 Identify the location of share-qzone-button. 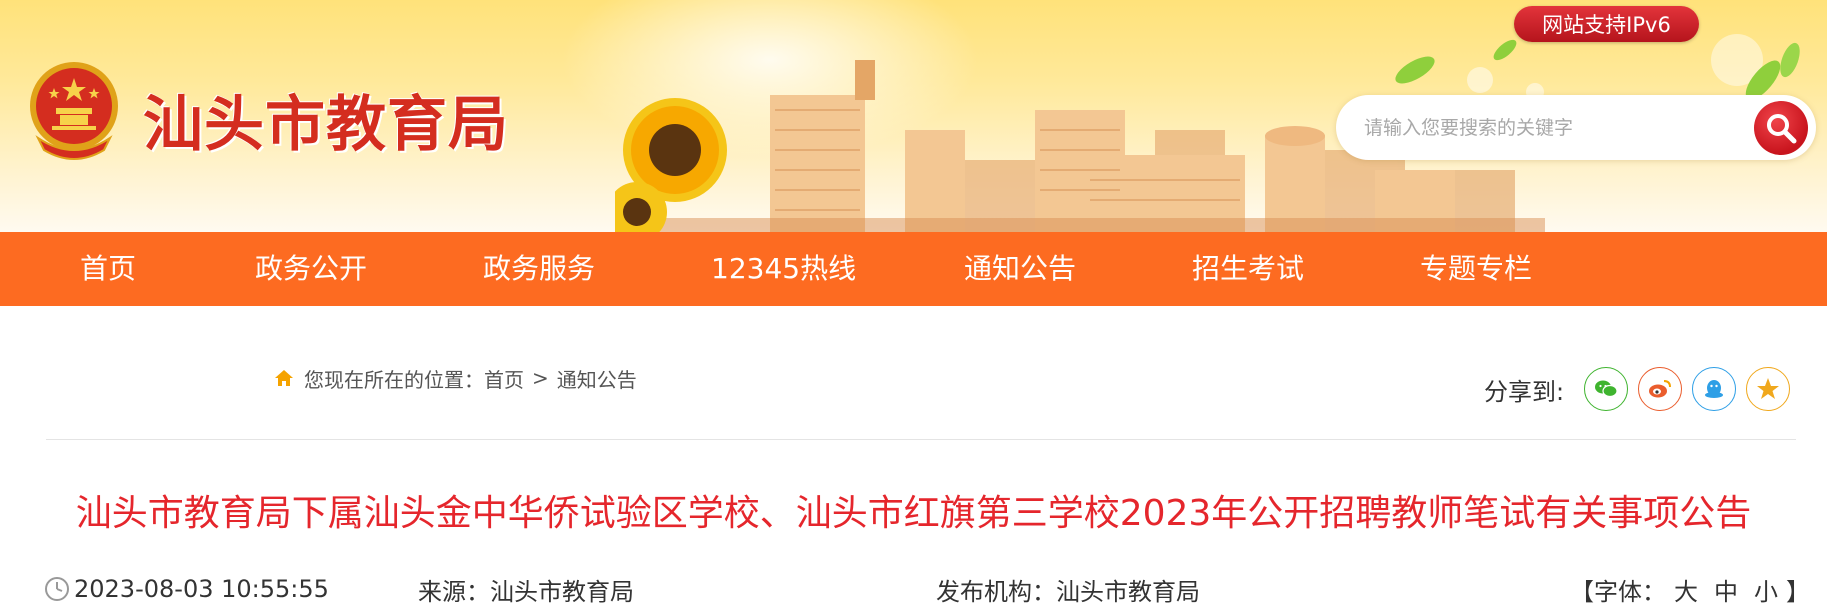
(1768, 389).